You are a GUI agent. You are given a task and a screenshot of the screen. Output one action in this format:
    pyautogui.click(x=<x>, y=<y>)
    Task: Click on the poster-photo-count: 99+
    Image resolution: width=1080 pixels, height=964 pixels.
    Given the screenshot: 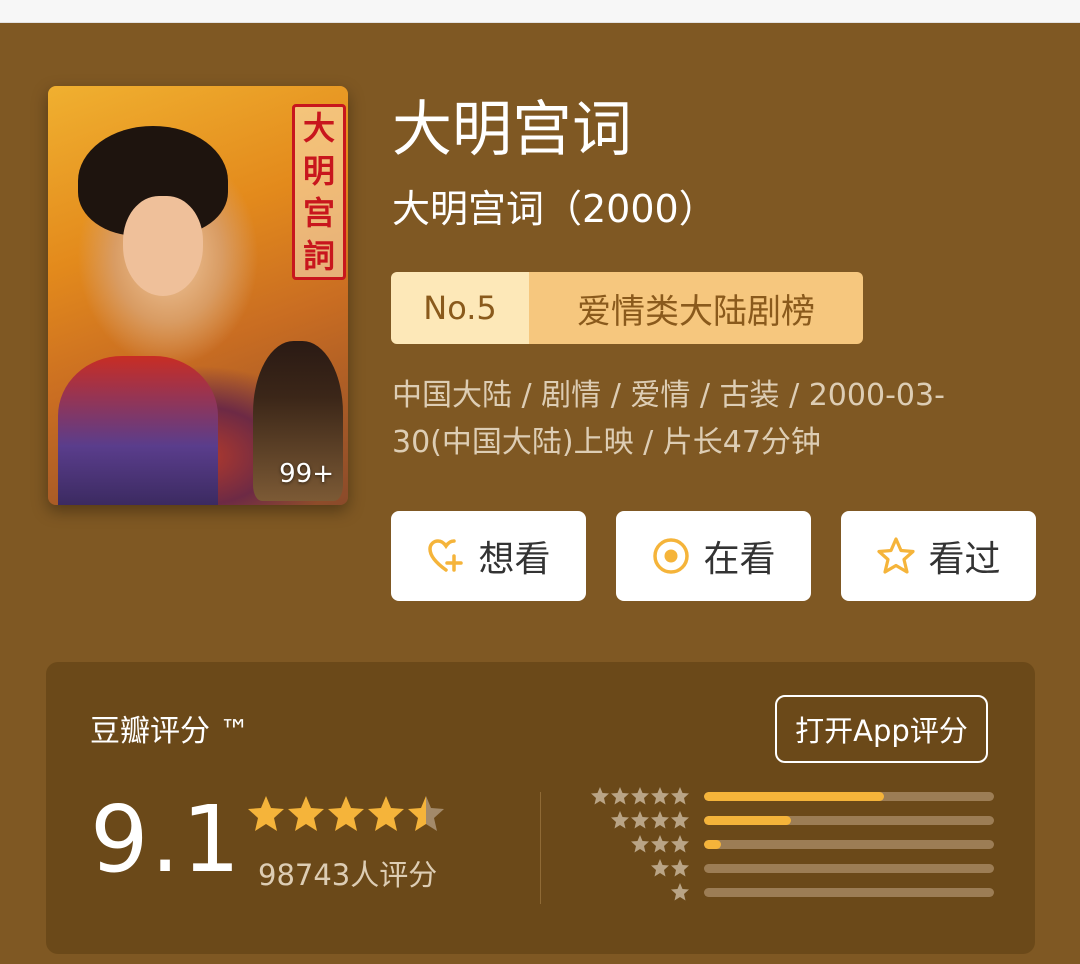 What is the action you would take?
    pyautogui.click(x=306, y=474)
    